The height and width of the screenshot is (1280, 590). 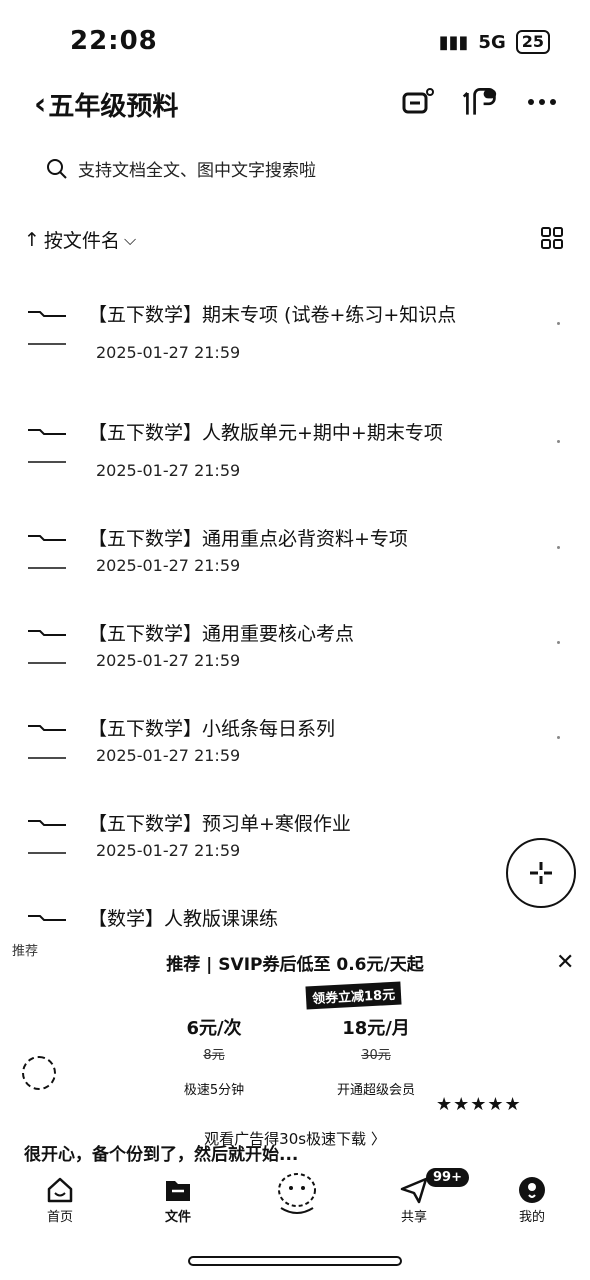 What do you see at coordinates (413, 1217) in the screenshot?
I see `tab-label: 共享` at bounding box center [413, 1217].